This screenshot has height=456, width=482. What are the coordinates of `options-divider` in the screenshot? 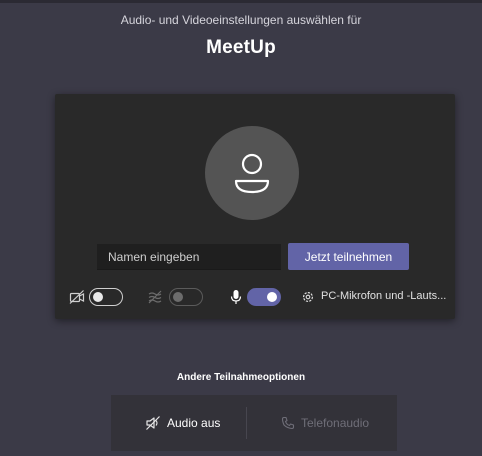 It's located at (246, 423).